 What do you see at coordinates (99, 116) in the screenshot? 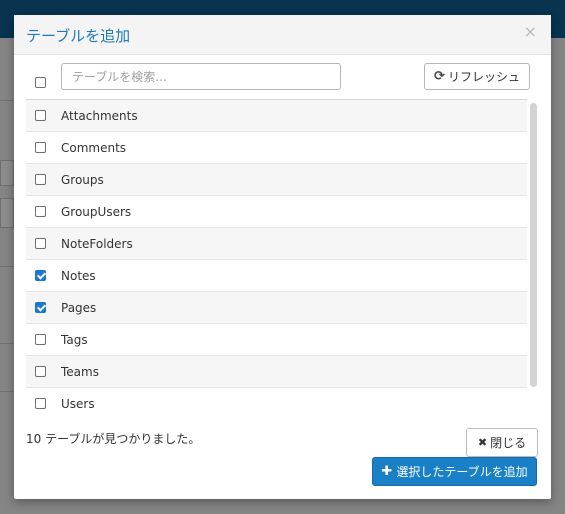
I see `table-row-name: Attachments` at bounding box center [99, 116].